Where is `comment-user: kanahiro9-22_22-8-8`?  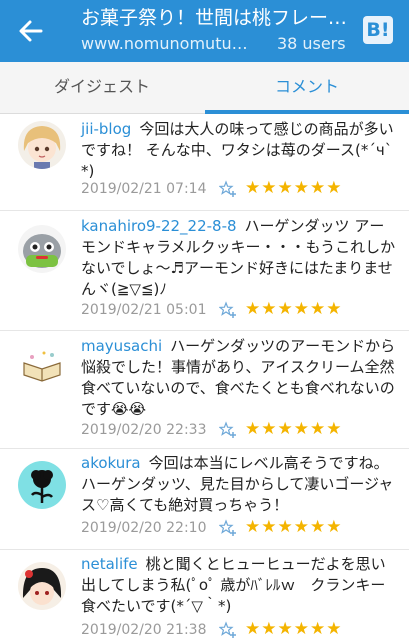
comment-user: kanahiro9-22_22-8-8 is located at coordinates (159, 226).